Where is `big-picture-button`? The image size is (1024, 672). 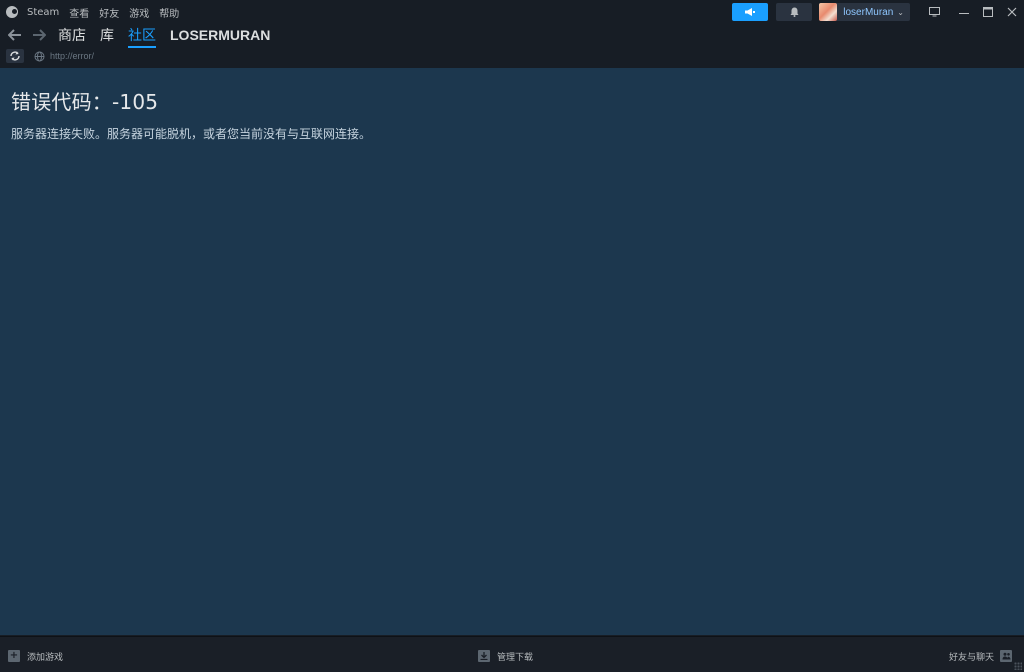 big-picture-button is located at coordinates (934, 12).